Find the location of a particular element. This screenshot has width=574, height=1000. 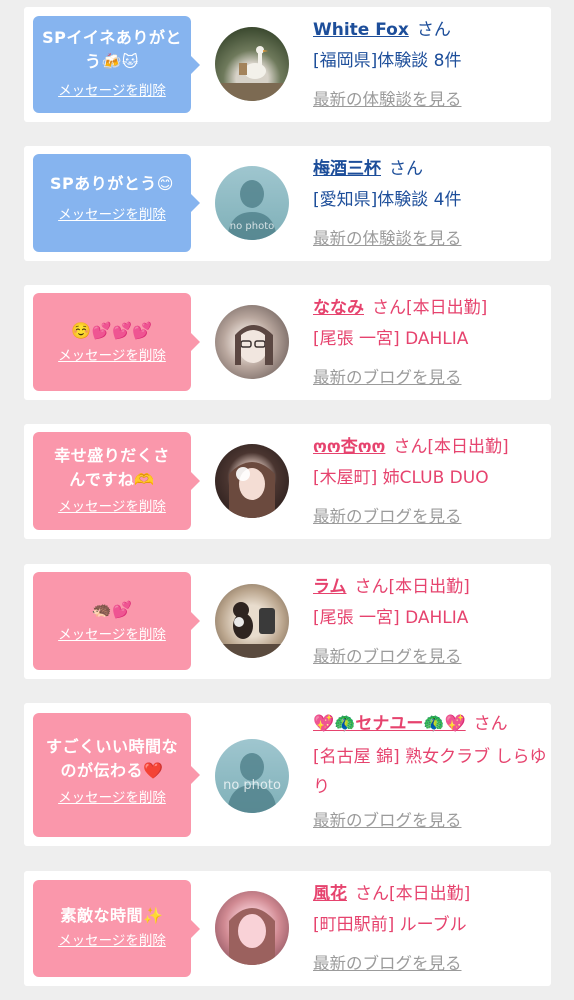

message-bubble: 幸せ盛りだくさんですね🫶 メッセージを削除 is located at coordinates (116, 481).